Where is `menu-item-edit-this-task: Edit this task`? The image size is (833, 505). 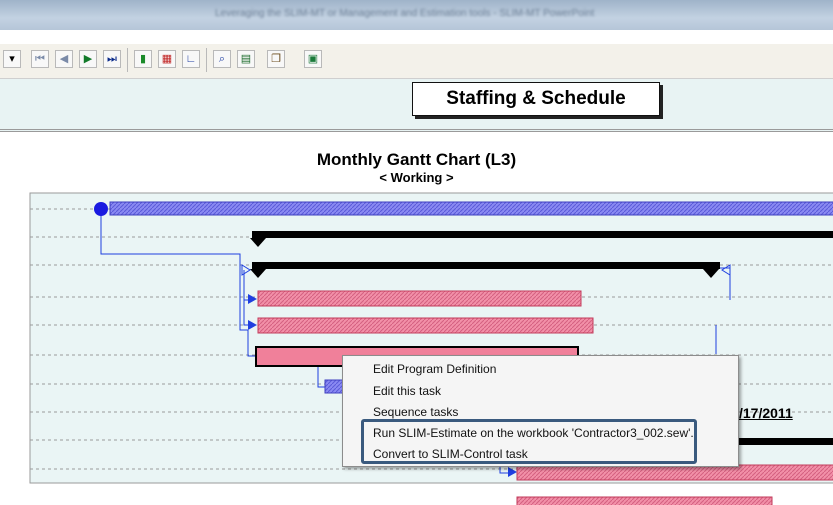 menu-item-edit-this-task: Edit this task is located at coordinates (407, 391).